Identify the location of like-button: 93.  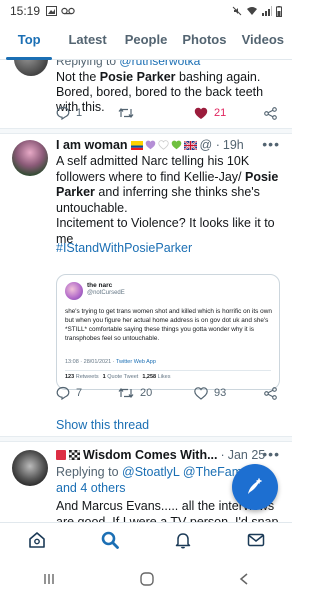
(229, 393).